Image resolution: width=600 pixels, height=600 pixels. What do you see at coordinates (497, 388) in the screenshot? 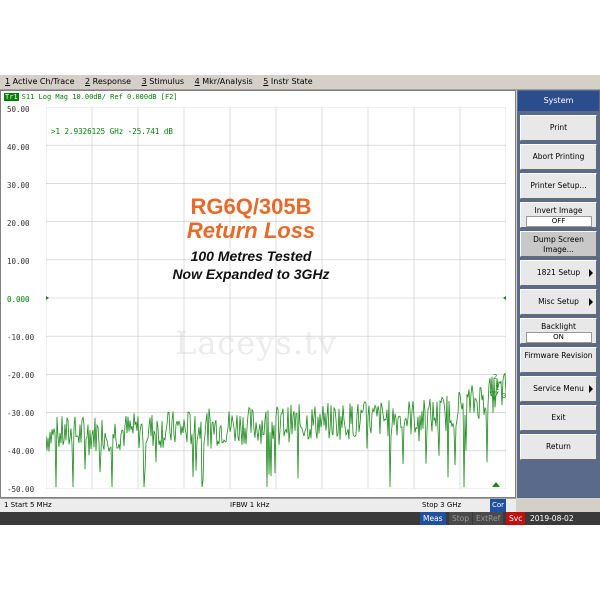
I see `marker-1-label: 1` at bounding box center [497, 388].